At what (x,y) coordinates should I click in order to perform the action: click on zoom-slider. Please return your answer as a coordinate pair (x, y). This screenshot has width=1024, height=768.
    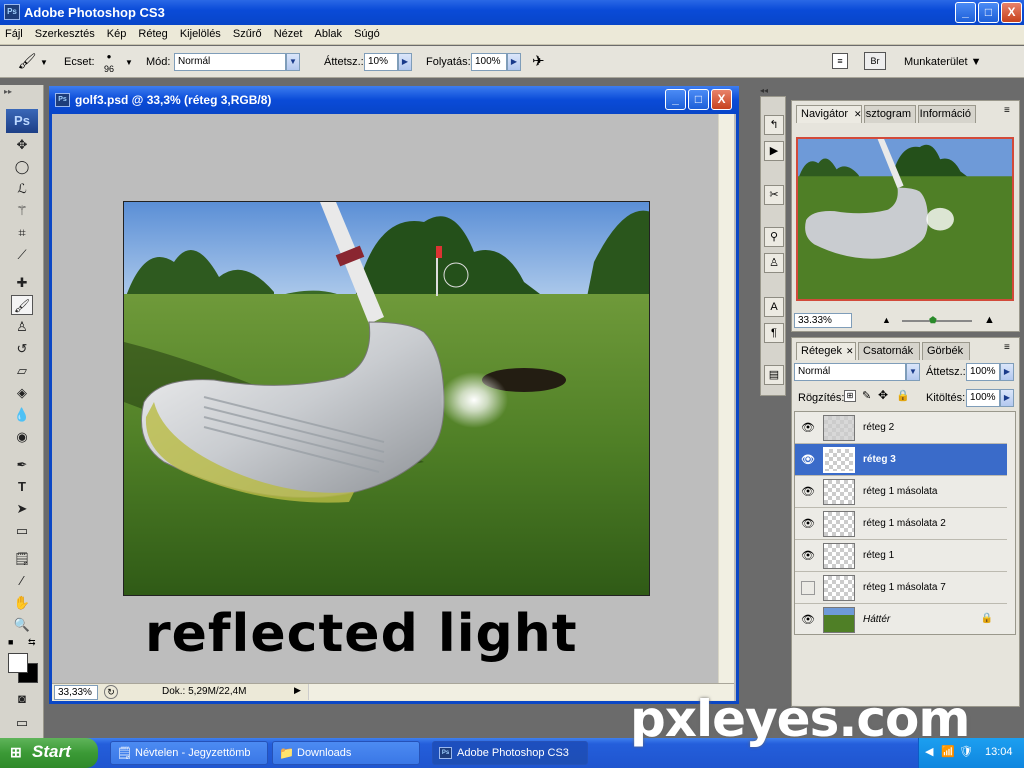
    Looking at the image, I should click on (937, 321).